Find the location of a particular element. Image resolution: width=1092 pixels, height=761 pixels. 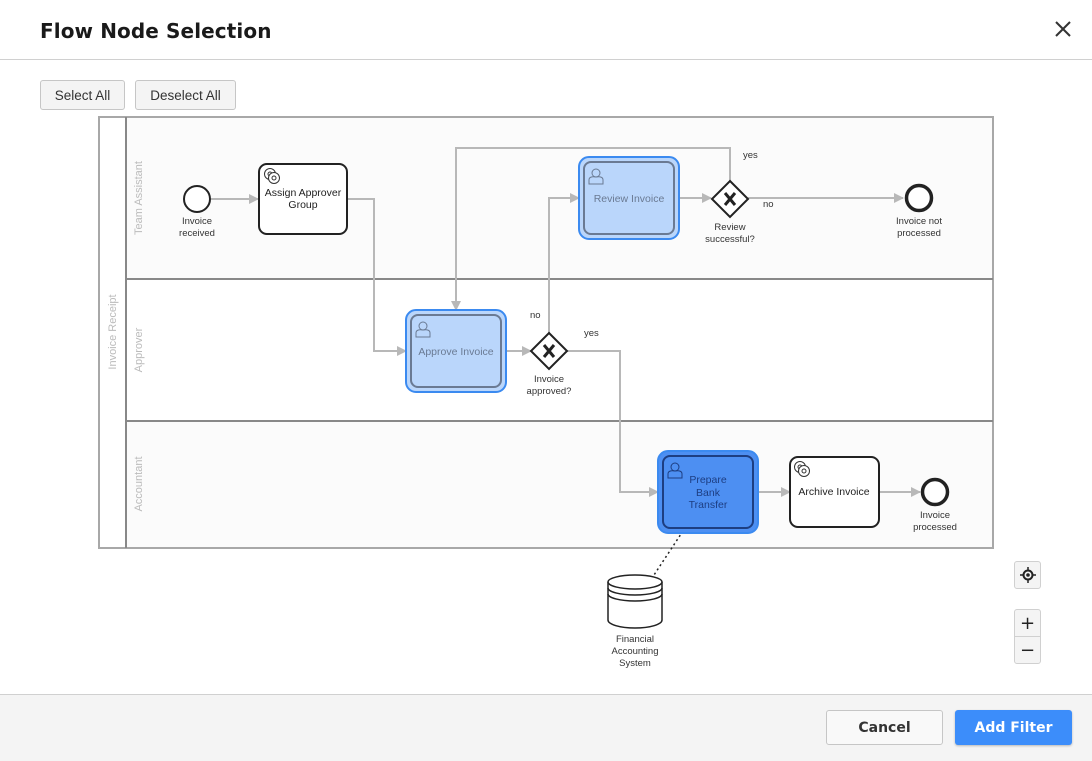

zoom-out-button: − is located at coordinates (1027, 650).